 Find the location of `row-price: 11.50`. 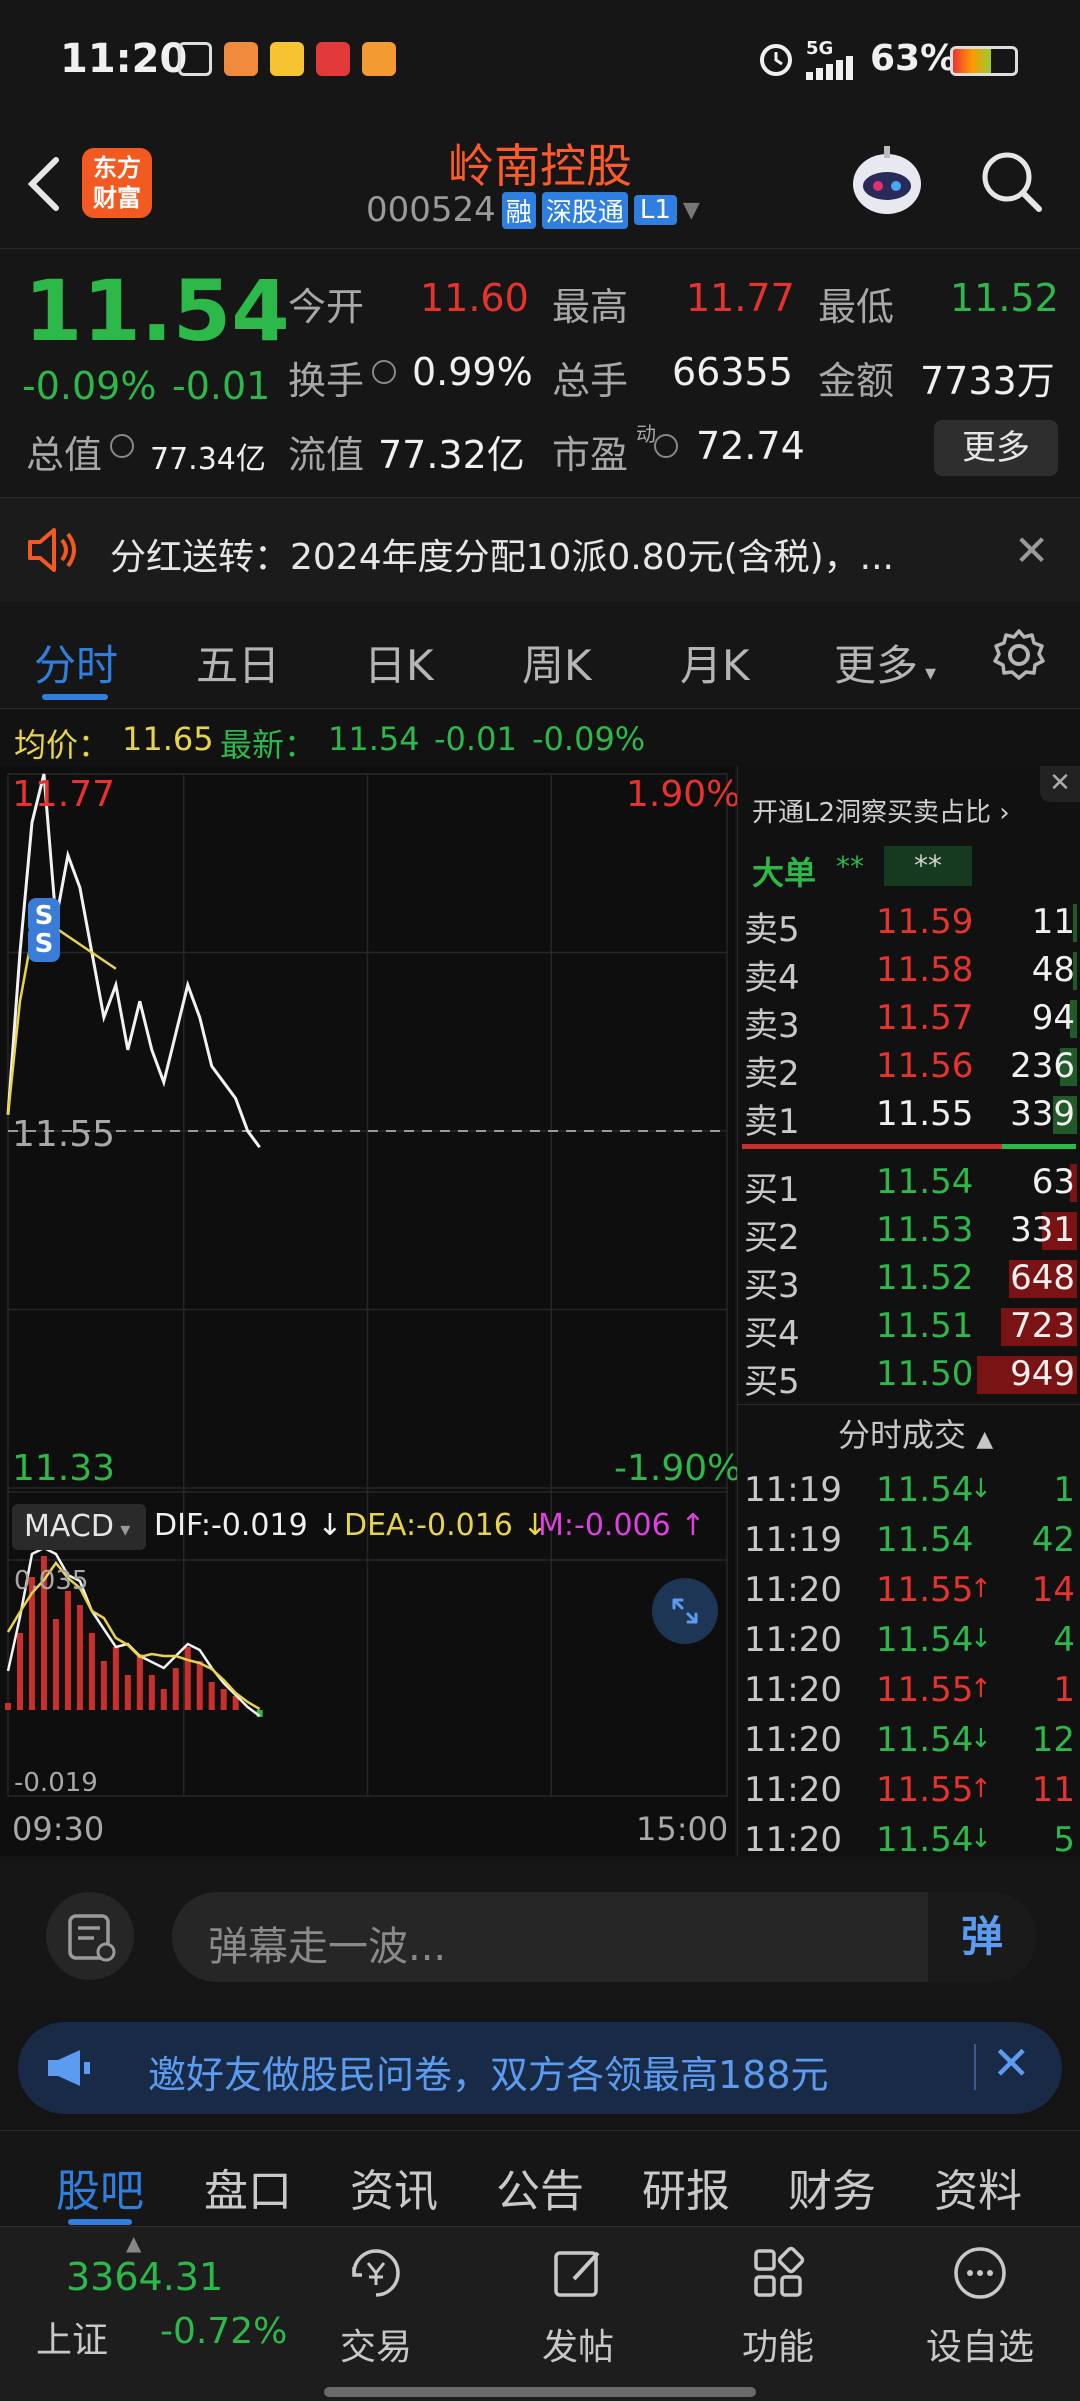

row-price: 11.50 is located at coordinates (925, 1374).